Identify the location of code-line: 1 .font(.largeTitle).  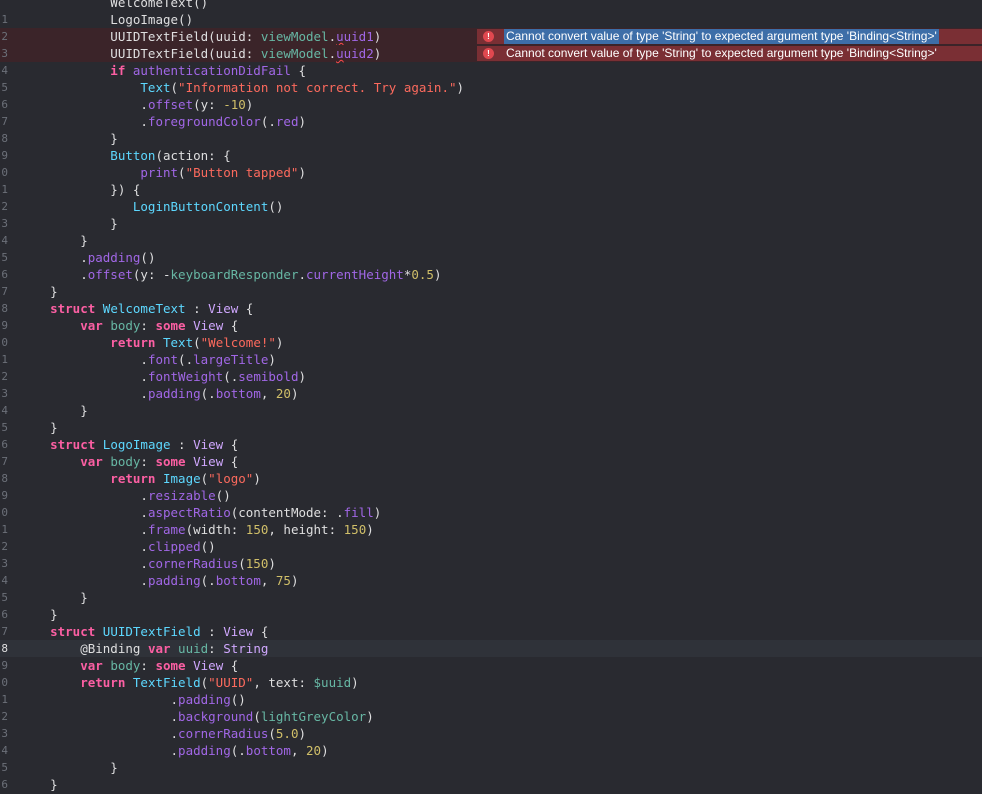
(491, 359).